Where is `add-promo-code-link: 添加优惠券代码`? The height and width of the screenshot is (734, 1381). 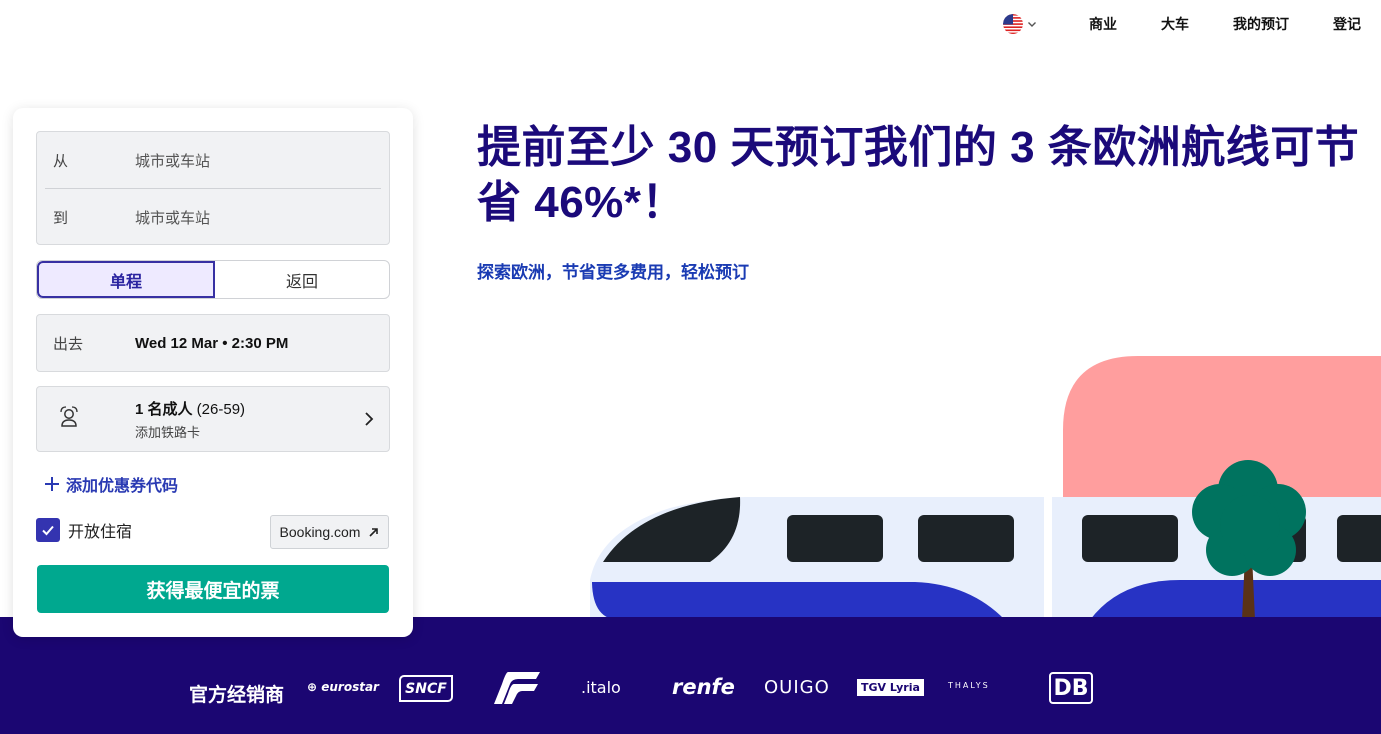
add-promo-code-link: 添加优惠券代码 is located at coordinates (111, 484).